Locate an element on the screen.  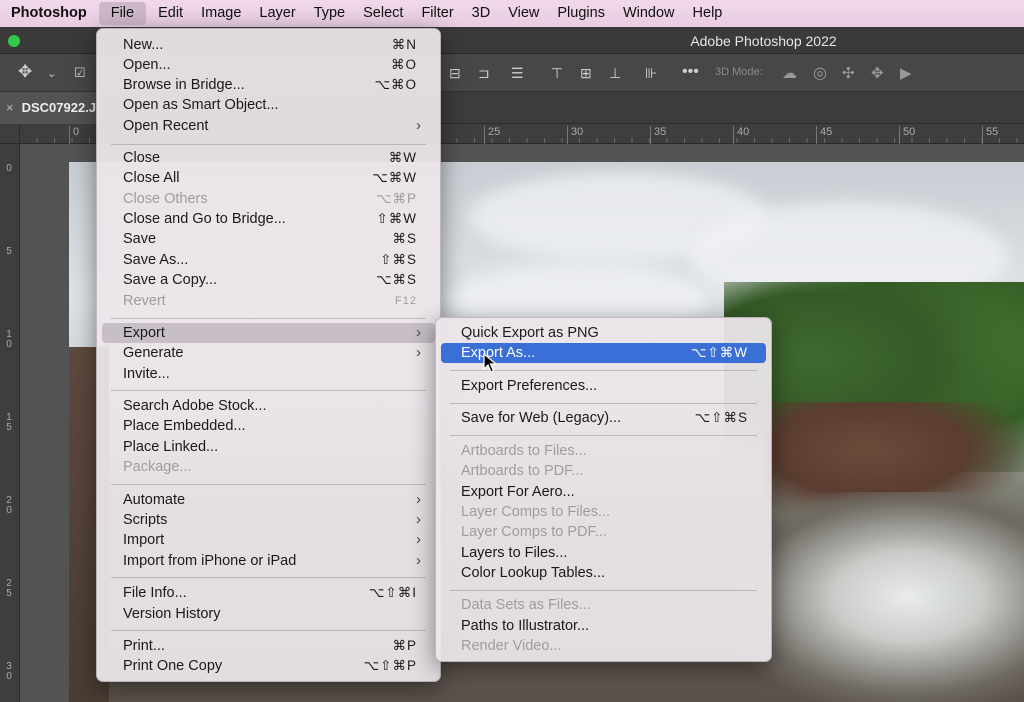
menubar-3d: 3D is located at coordinates (481, 13).